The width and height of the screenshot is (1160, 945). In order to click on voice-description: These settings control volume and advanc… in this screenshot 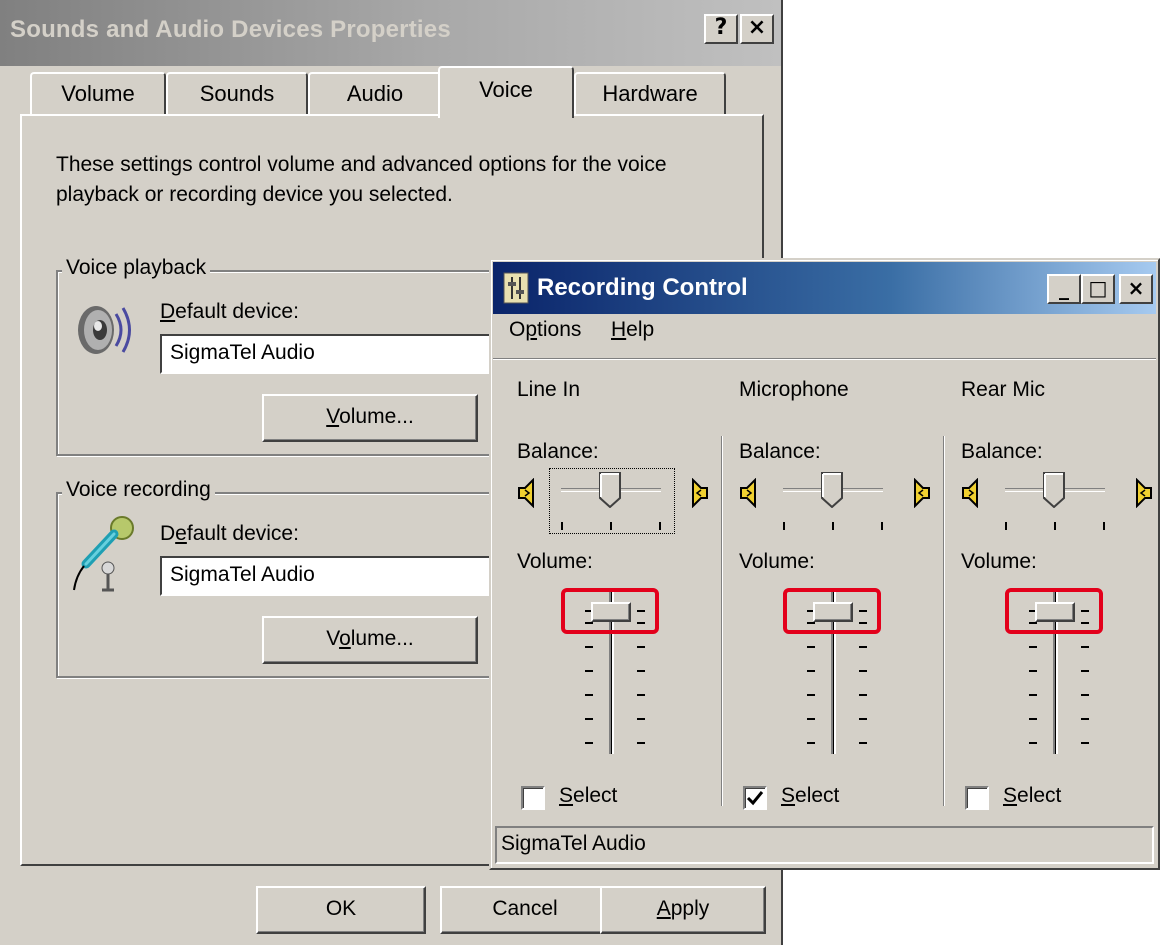, I will do `click(361, 179)`.